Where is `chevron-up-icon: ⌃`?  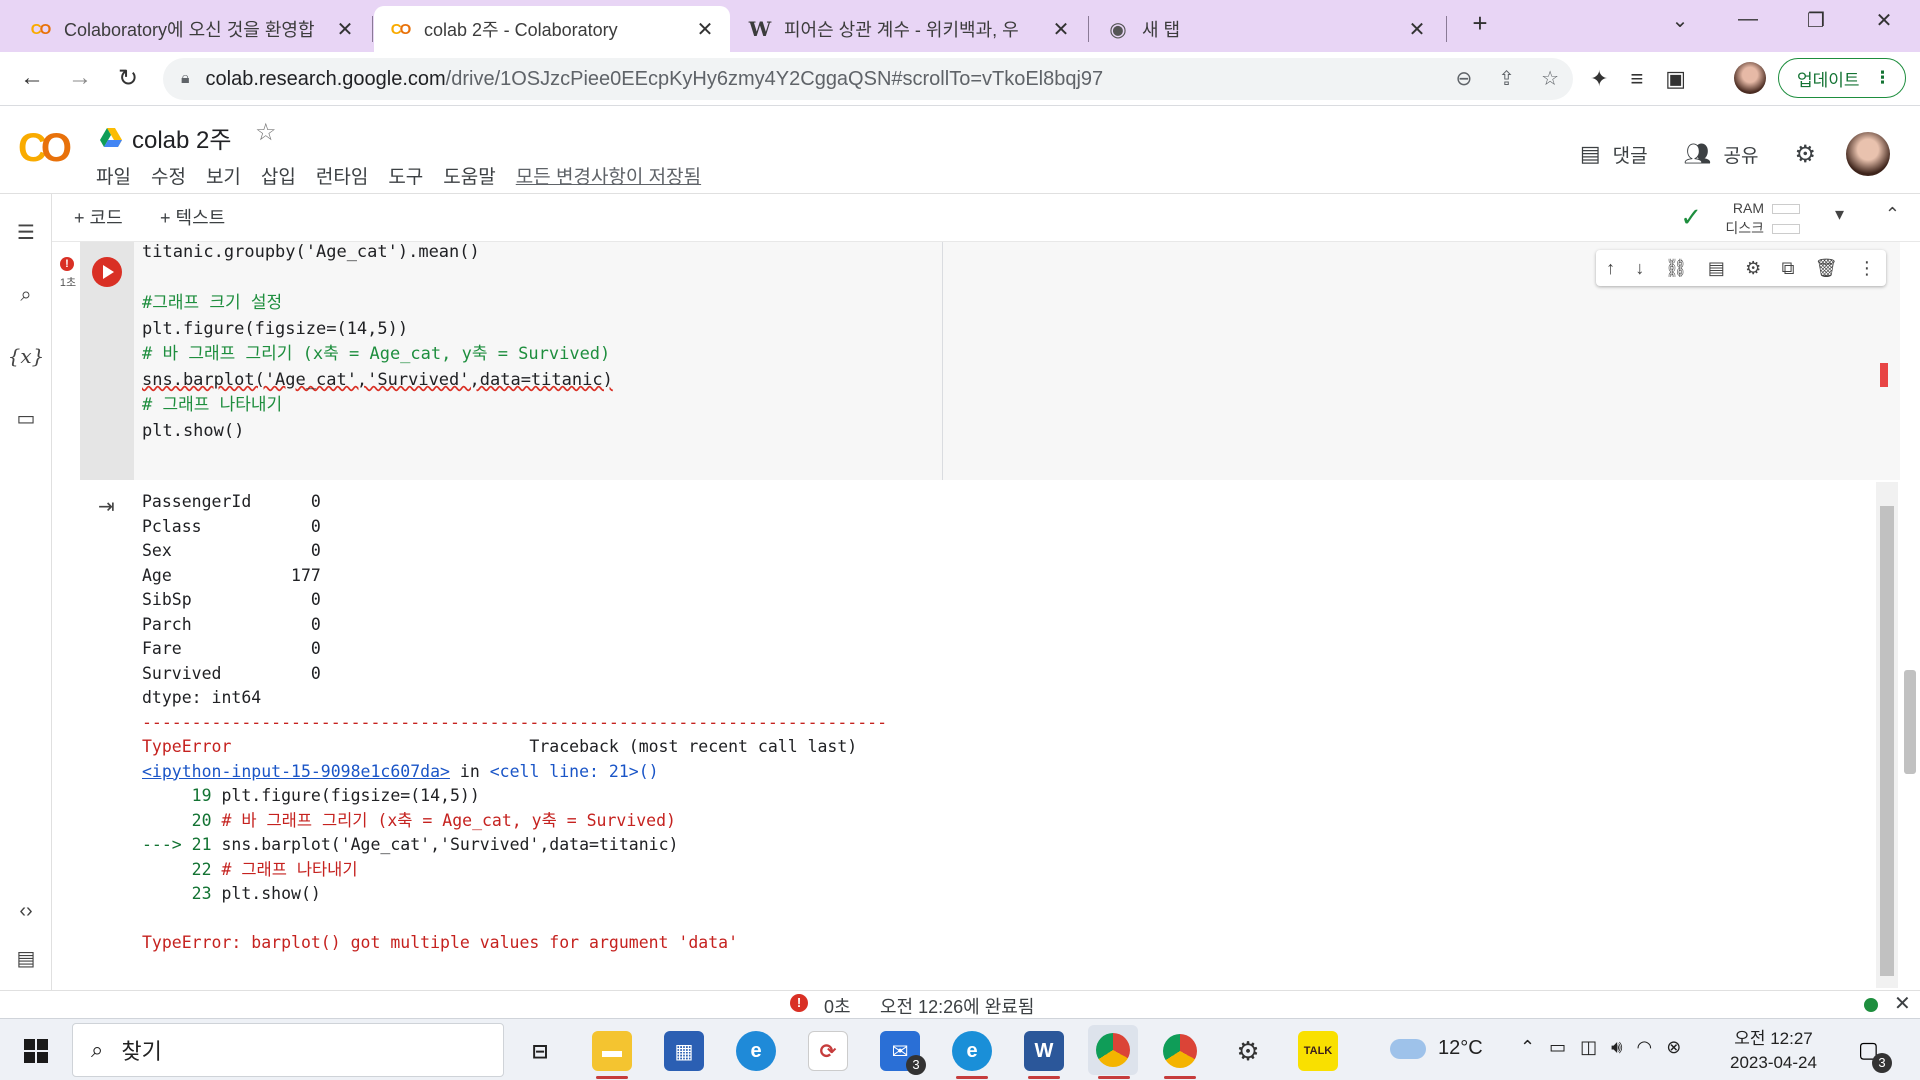
chevron-up-icon: ⌃ is located at coordinates (1527, 1047).